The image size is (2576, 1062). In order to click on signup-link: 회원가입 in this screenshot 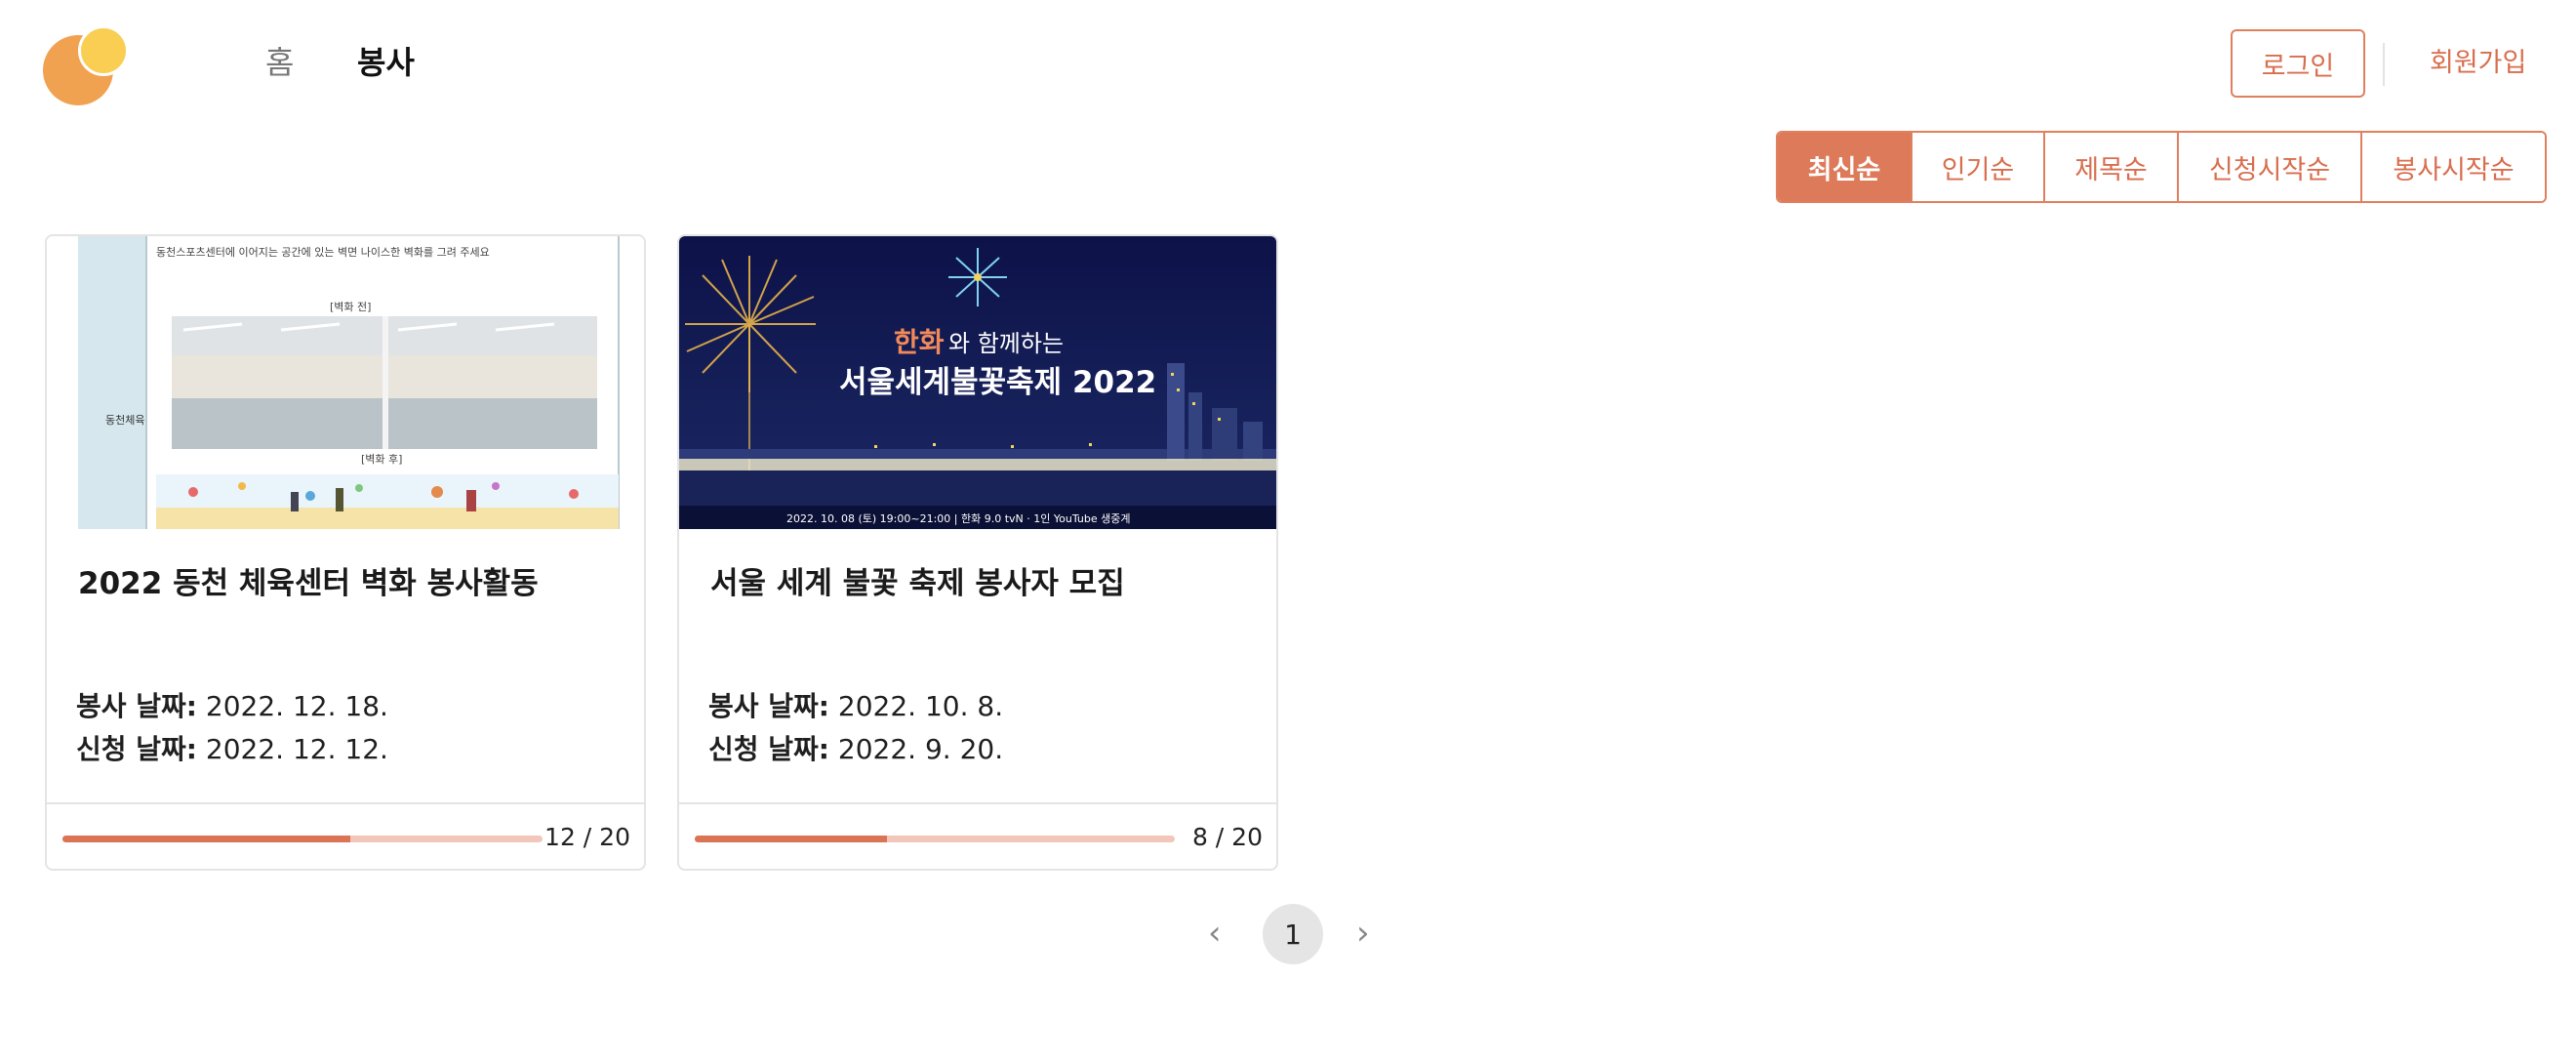, I will do `click(2478, 63)`.